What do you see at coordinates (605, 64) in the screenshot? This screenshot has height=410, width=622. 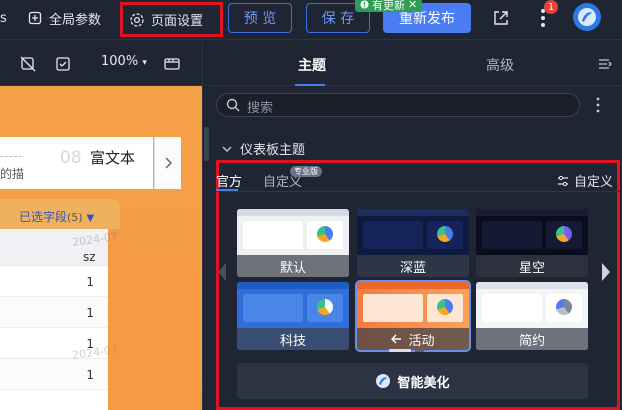 I see `collapse-panel-icon` at bounding box center [605, 64].